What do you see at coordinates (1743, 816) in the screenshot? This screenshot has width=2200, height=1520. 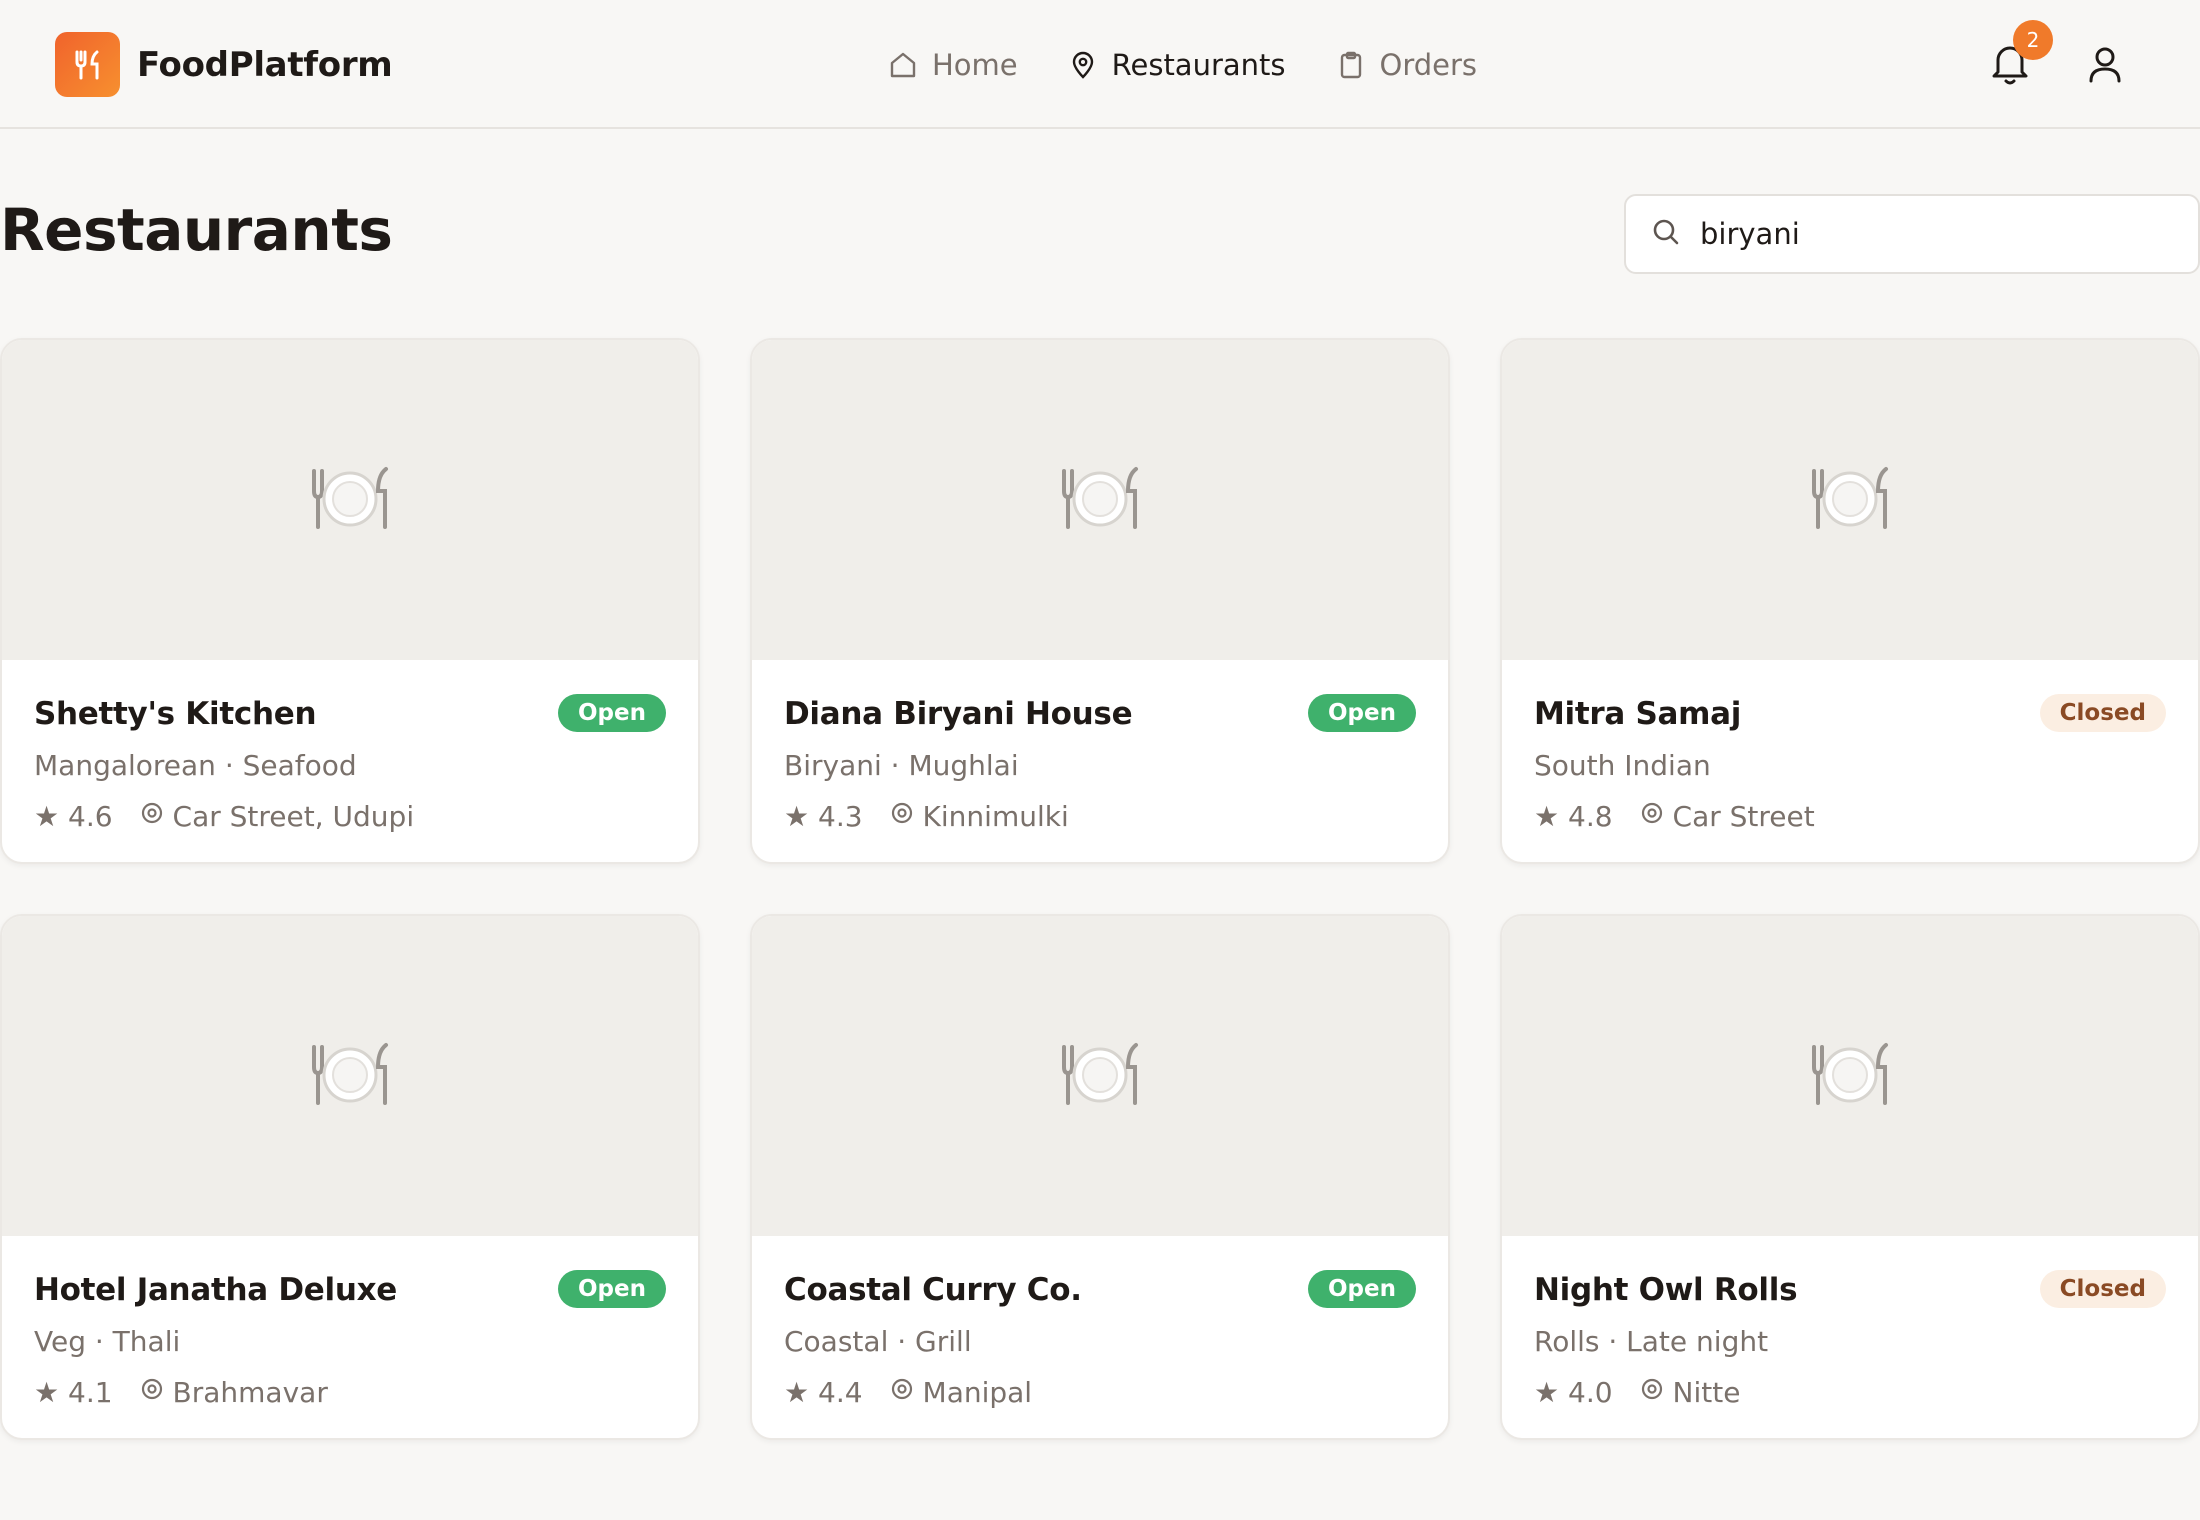 I see `restaurant-location: Car Street` at bounding box center [1743, 816].